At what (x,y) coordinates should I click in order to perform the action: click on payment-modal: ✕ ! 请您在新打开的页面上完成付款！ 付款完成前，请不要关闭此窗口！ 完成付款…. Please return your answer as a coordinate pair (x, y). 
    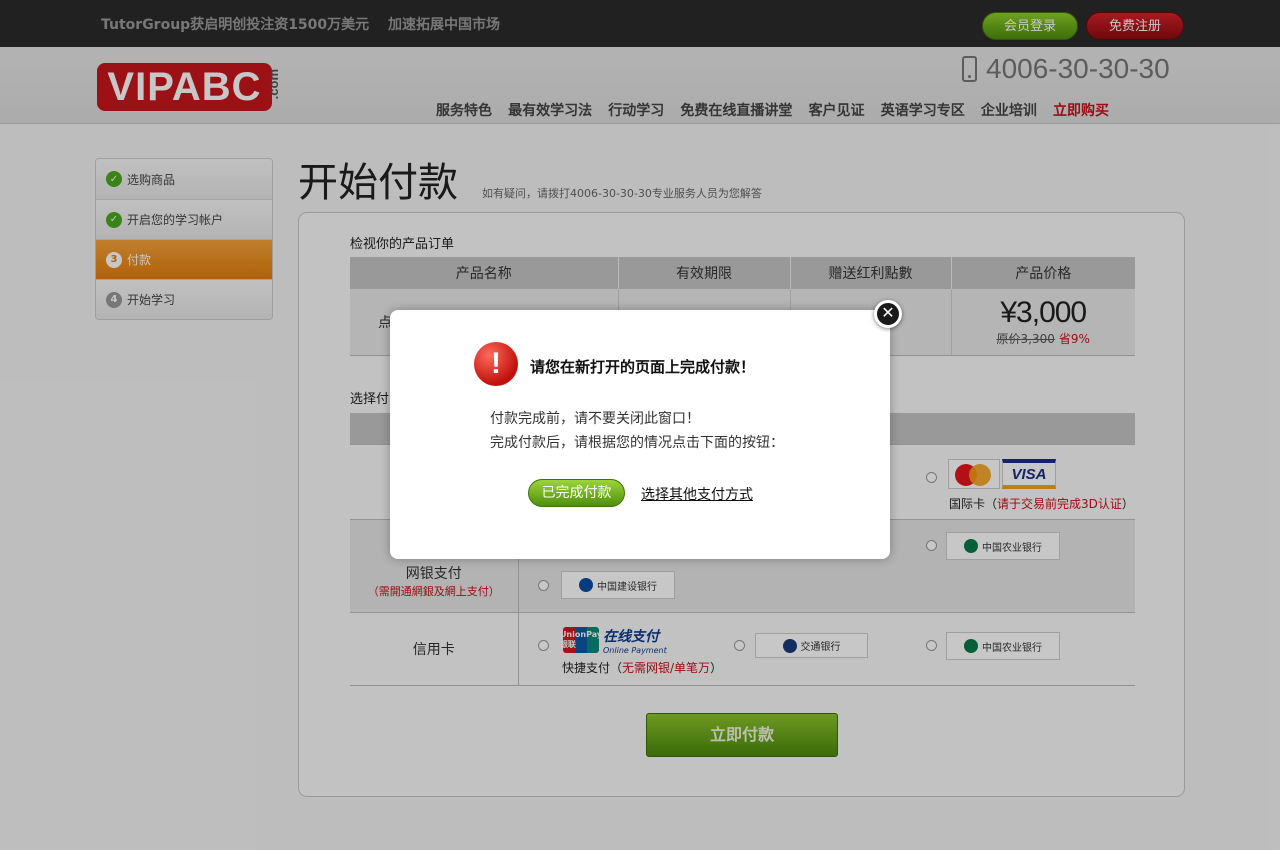
    Looking at the image, I should click on (646, 429).